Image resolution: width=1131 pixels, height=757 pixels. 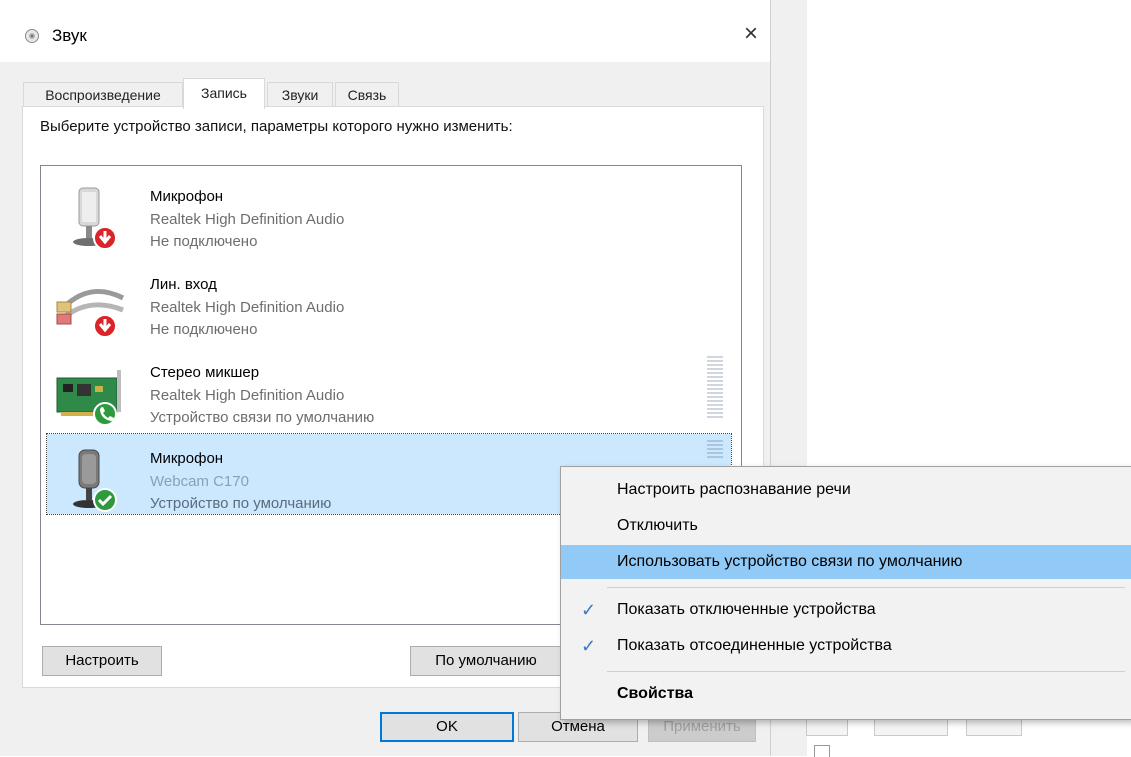 I want to click on ok-button: OK, so click(x=447, y=727).